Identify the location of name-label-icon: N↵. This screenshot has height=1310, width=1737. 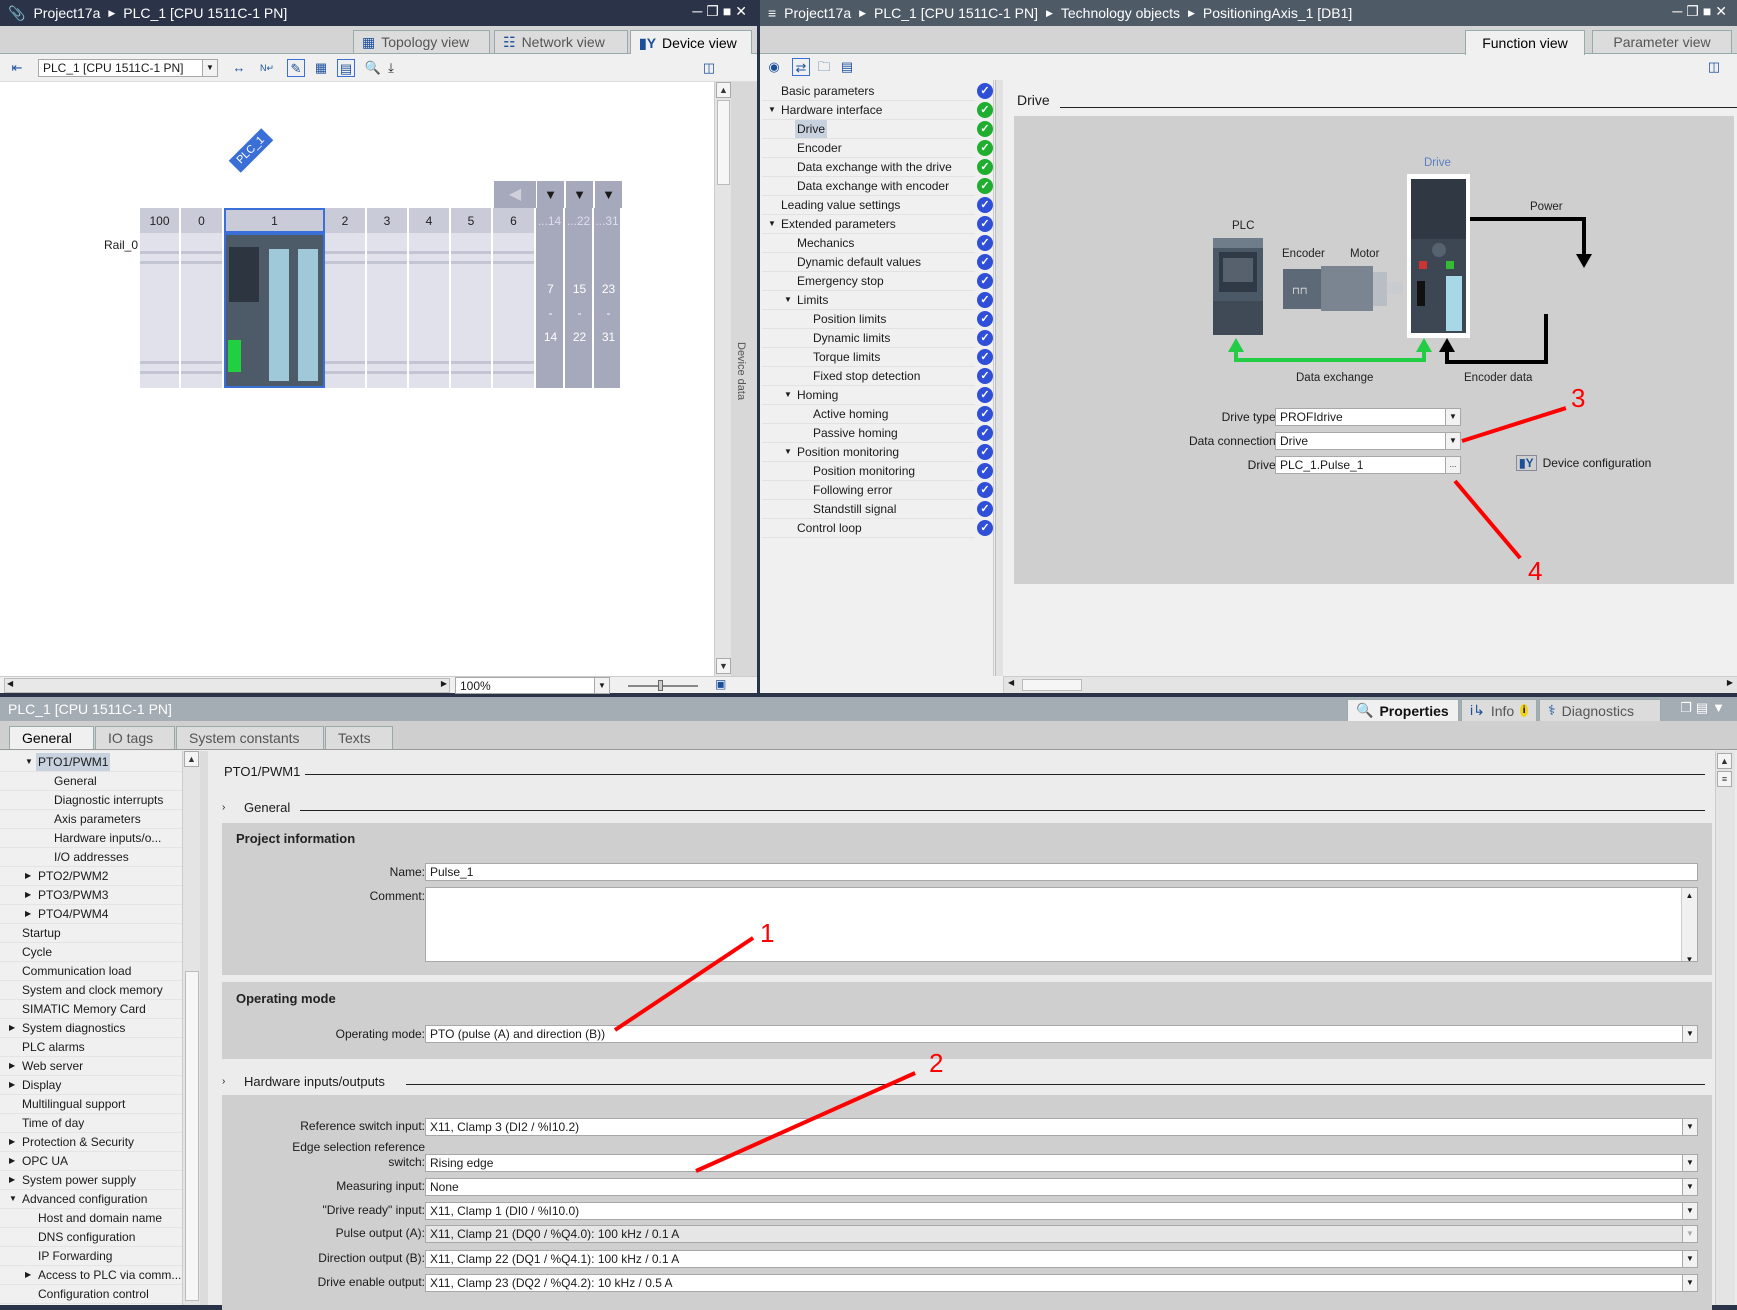
(267, 68).